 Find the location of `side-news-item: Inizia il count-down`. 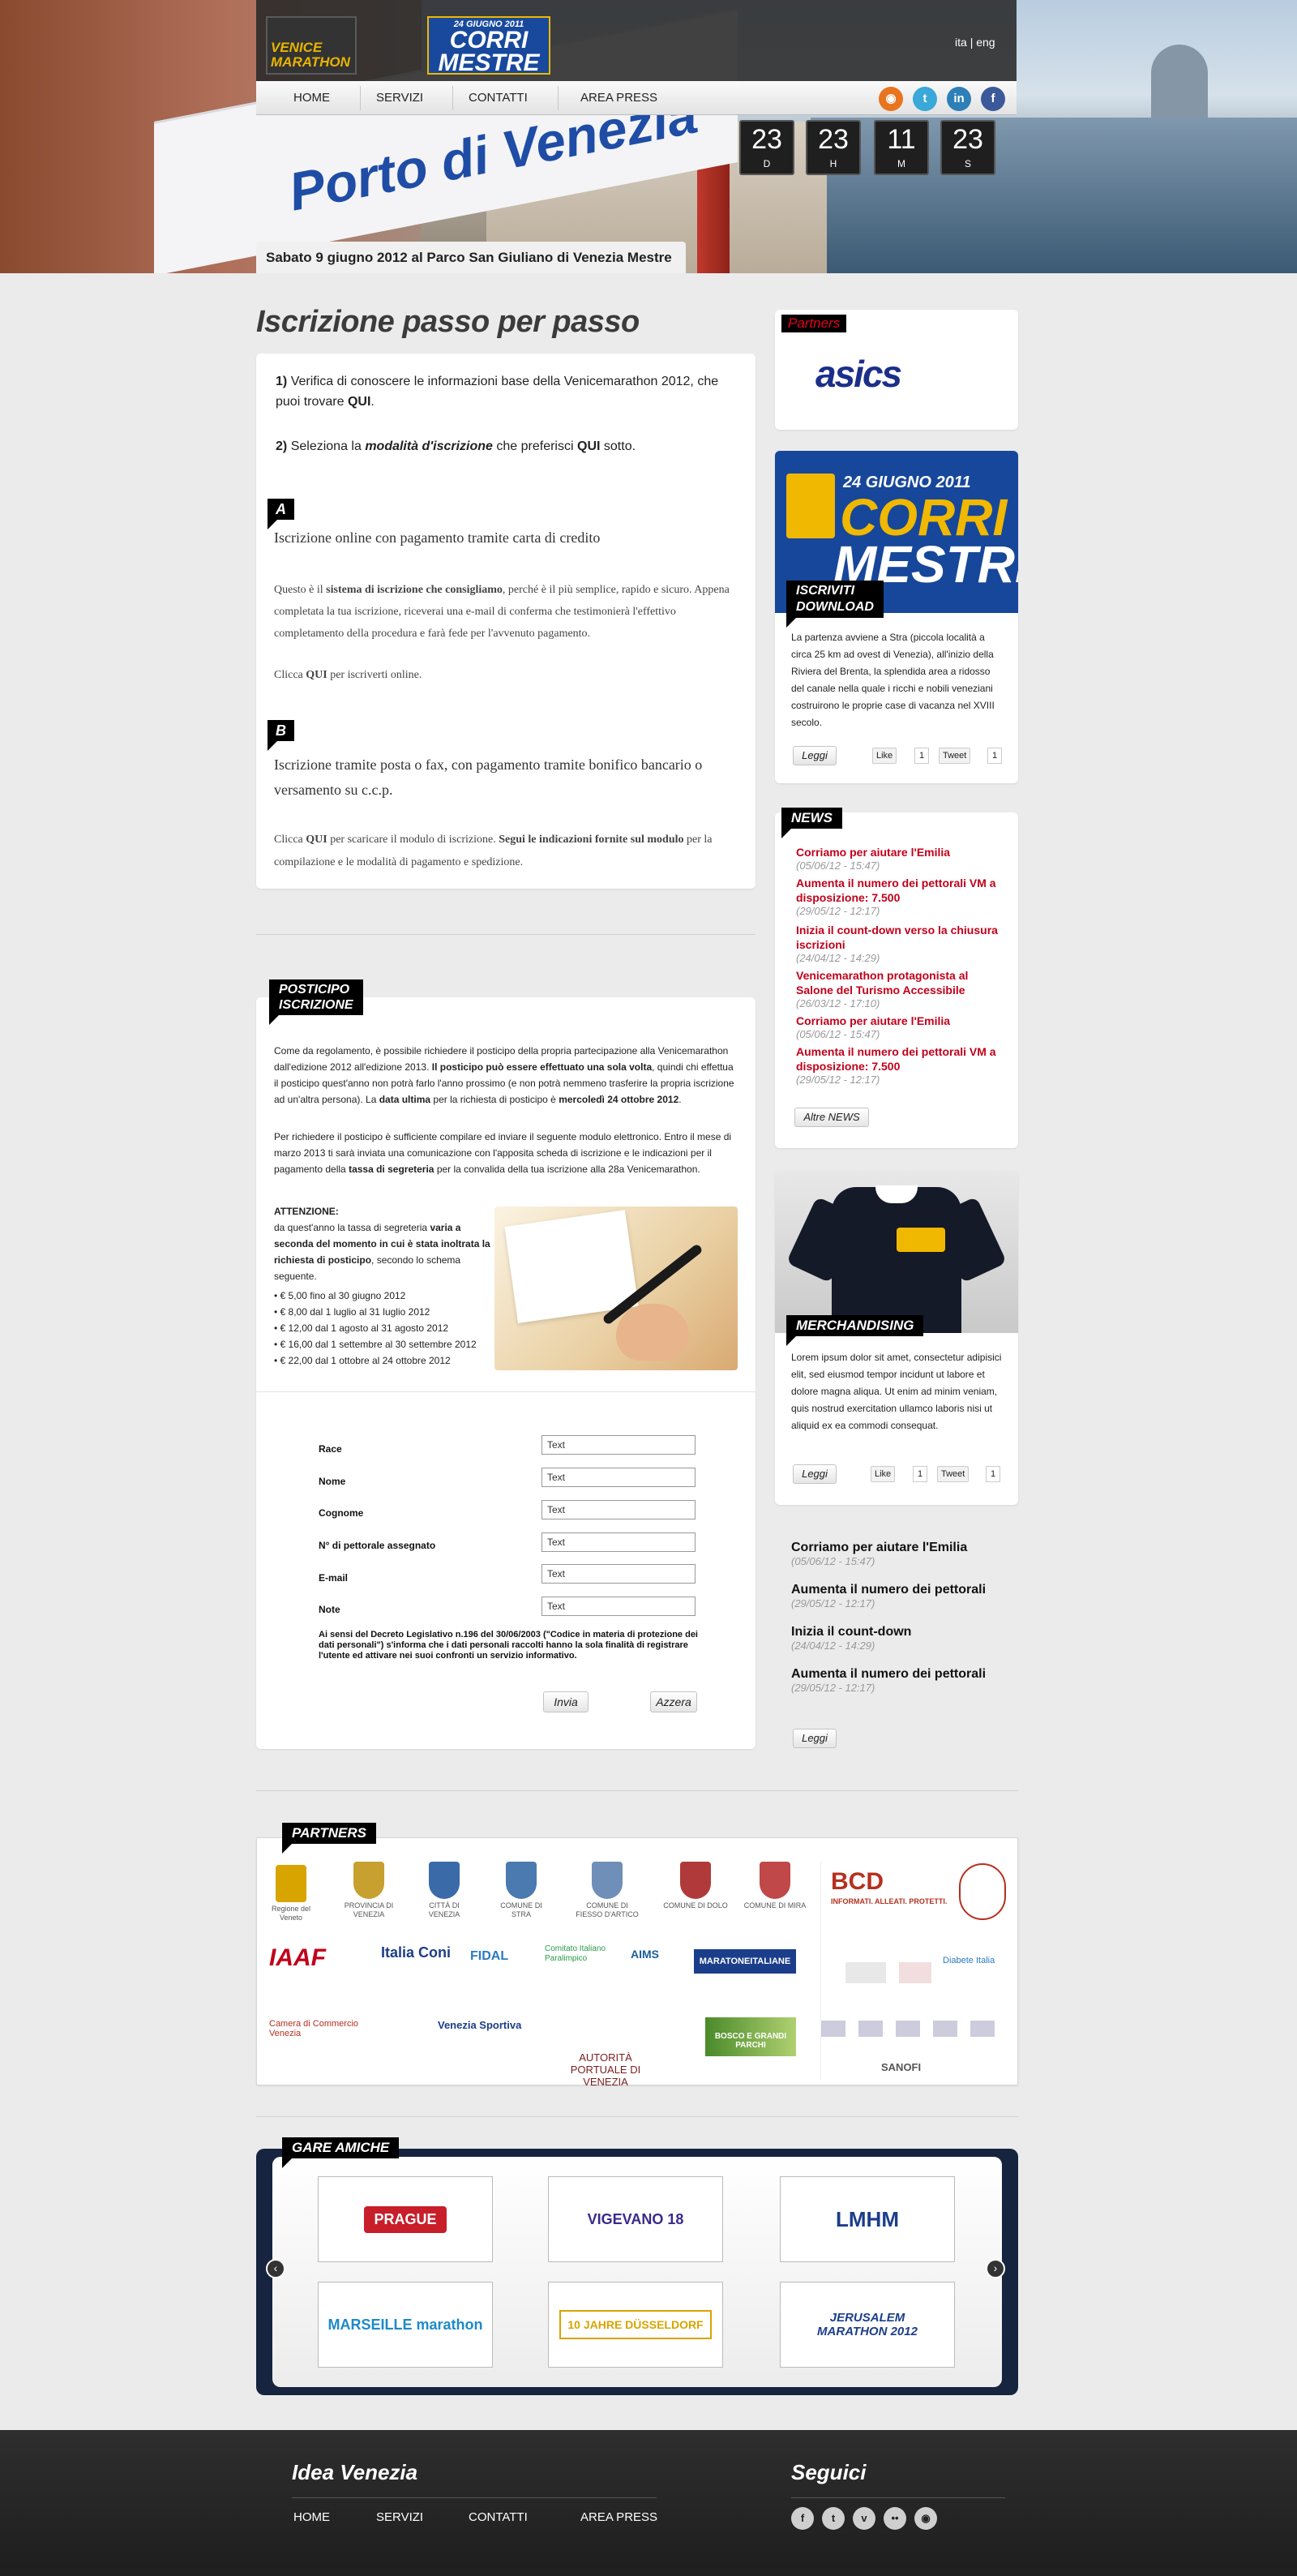

side-news-item: Inizia il count-down is located at coordinates (851, 1632).